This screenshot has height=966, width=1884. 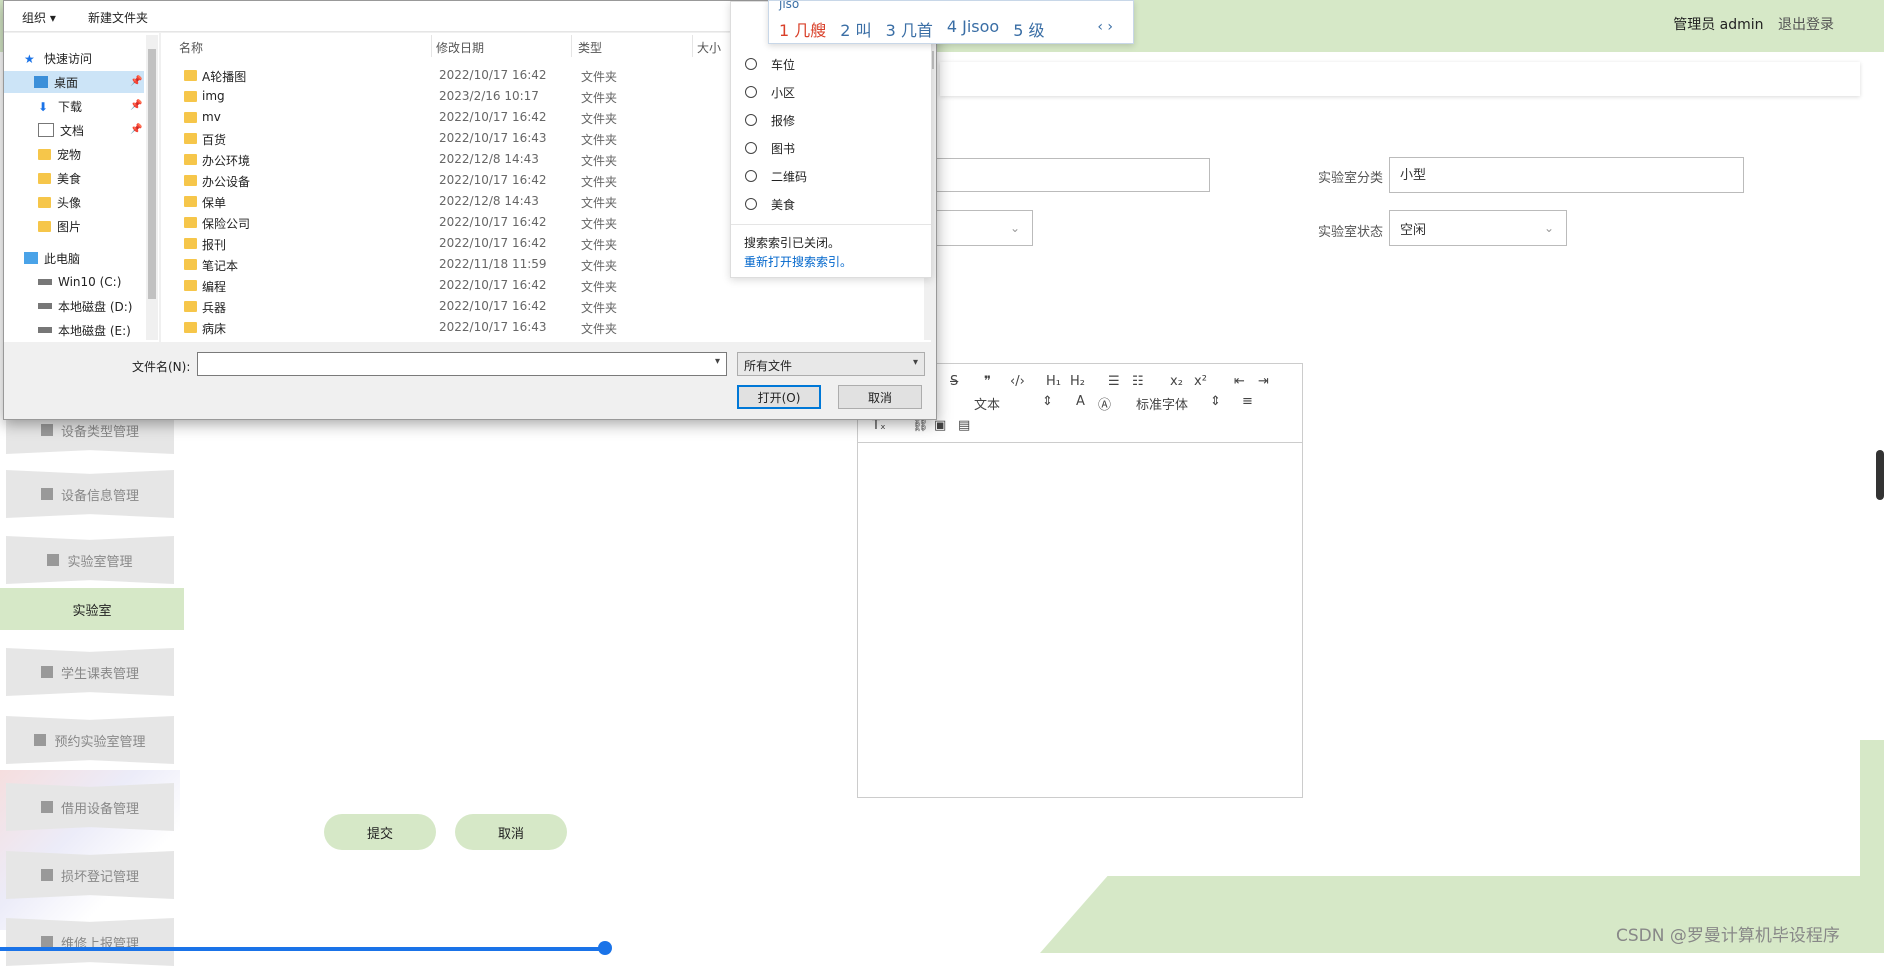 I want to click on column-type: 类型, so click(x=590, y=47).